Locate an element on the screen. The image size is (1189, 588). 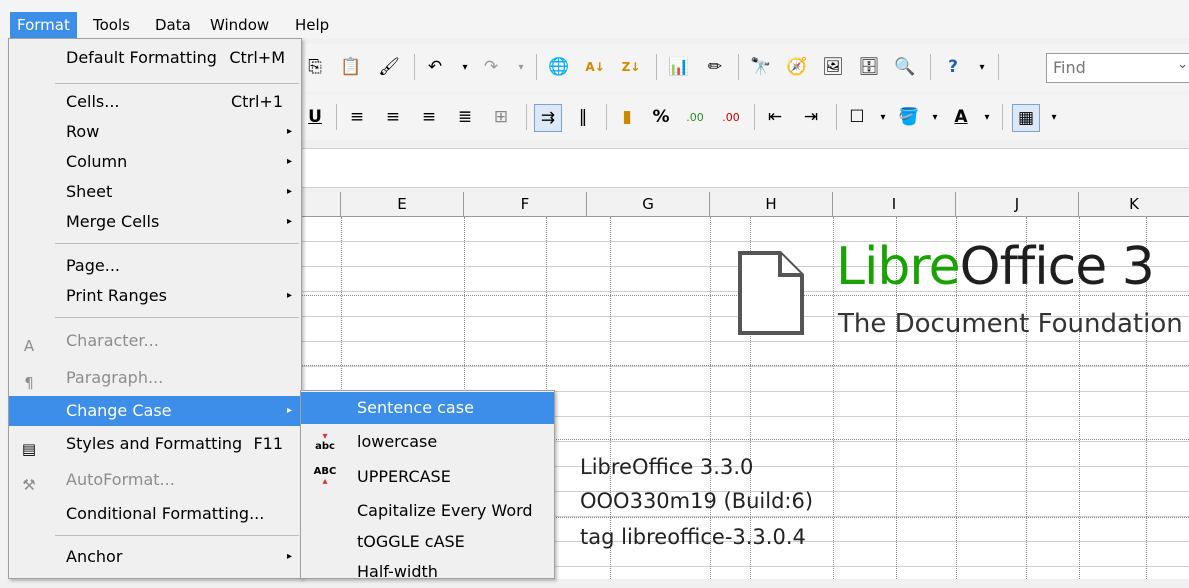
menu-item-anchor: Anchor ▸ is located at coordinates (155, 557).